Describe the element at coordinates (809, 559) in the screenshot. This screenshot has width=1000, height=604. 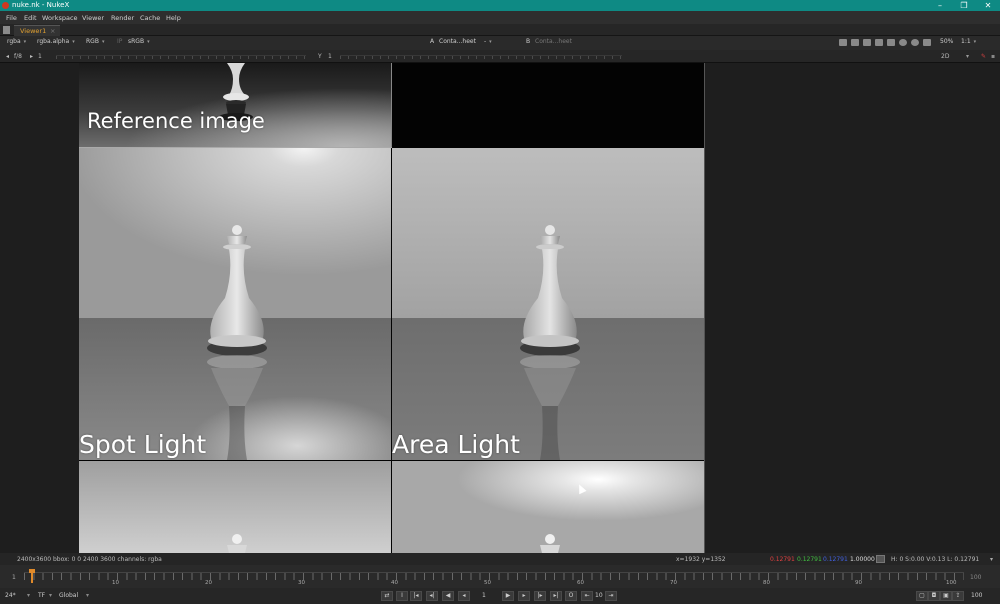
I see `green-value: 0.12791` at that location.